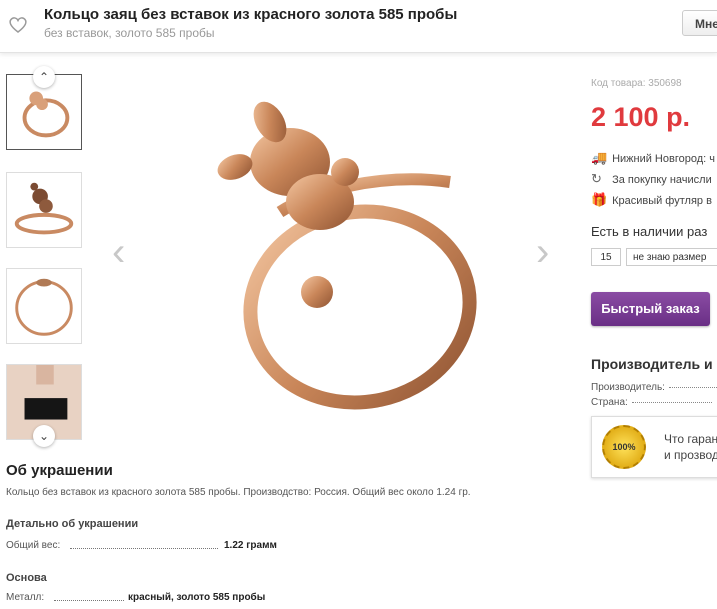 Image resolution: width=717 pixels, height=609 pixels. Describe the element at coordinates (129, 33) in the screenshot. I see `product-subtitle: без вставок, золото 585 пробы` at that location.